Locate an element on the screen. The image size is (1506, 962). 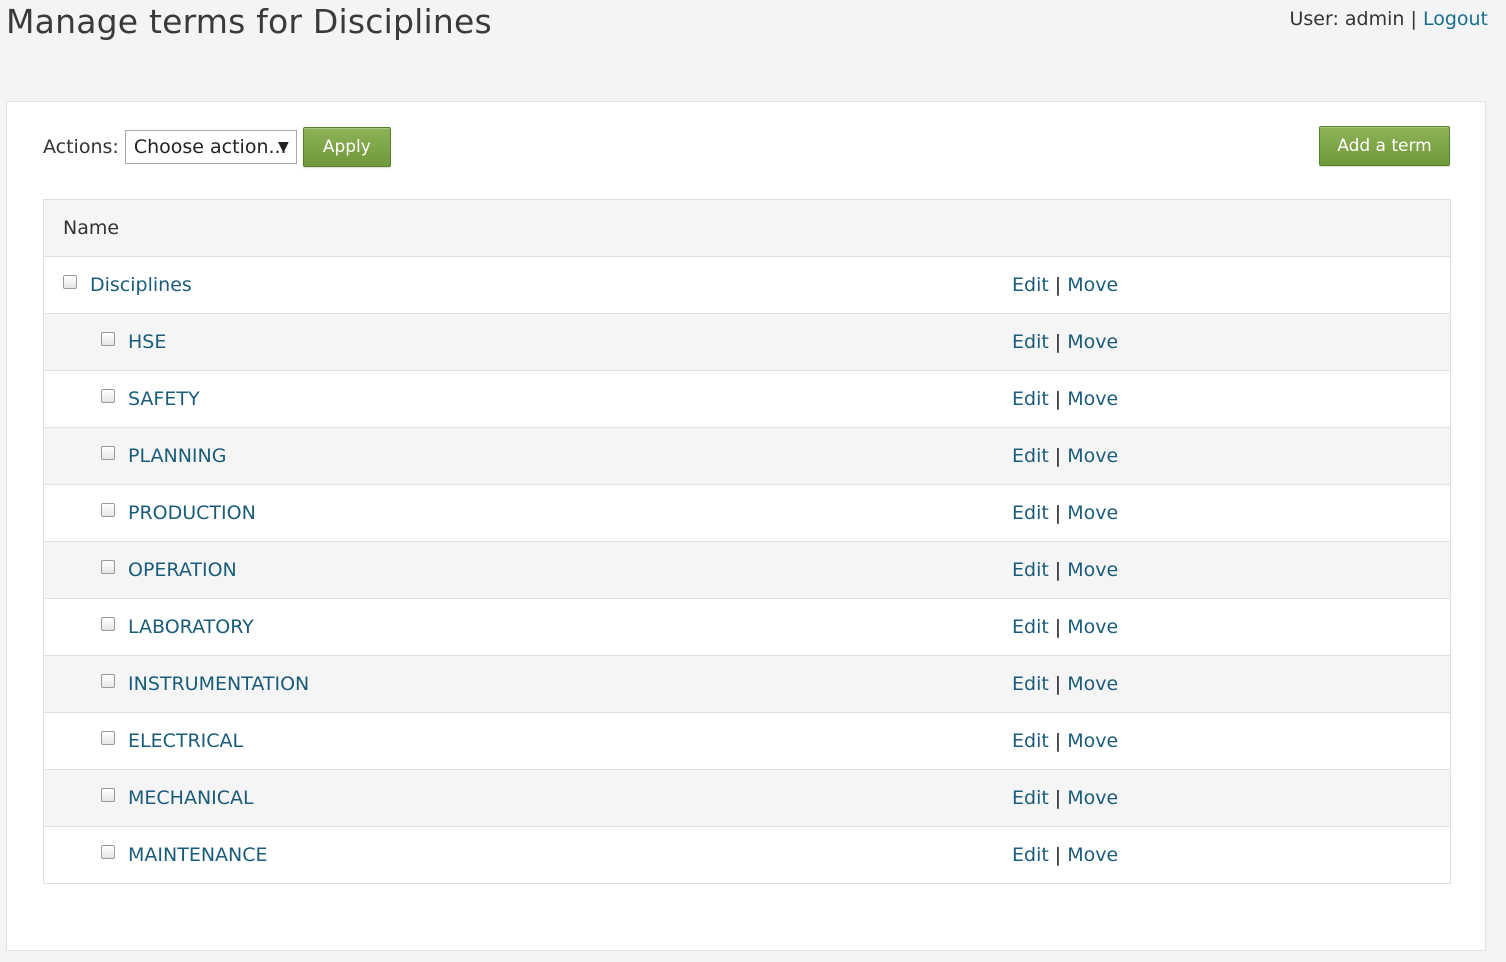
table-row: PRODUCTION Edit | Move is located at coordinates (747, 513).